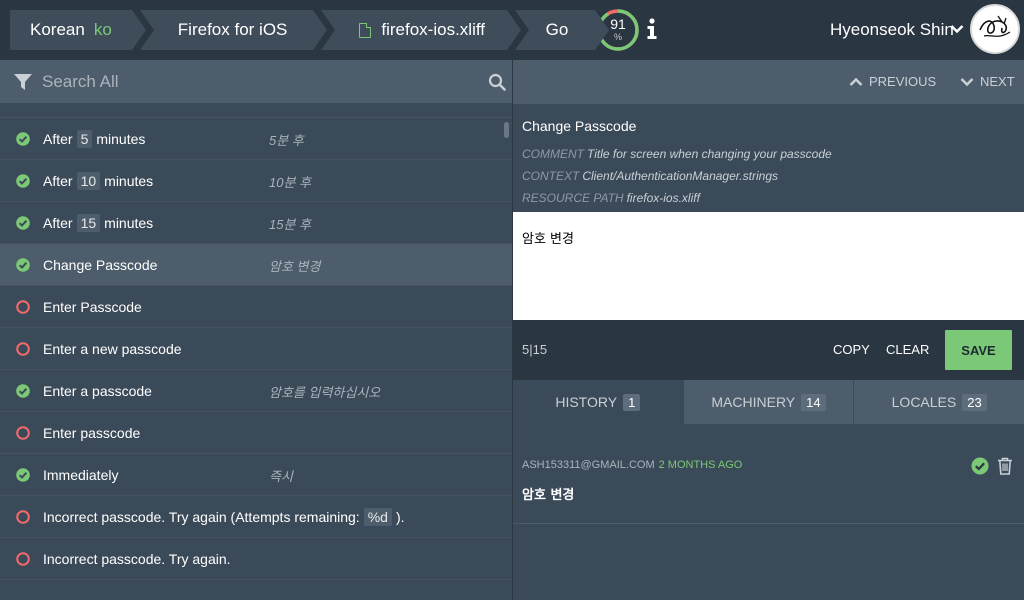 The image size is (1024, 600). What do you see at coordinates (290, 182) in the screenshot?
I see `list-item-translation: 10분 후` at bounding box center [290, 182].